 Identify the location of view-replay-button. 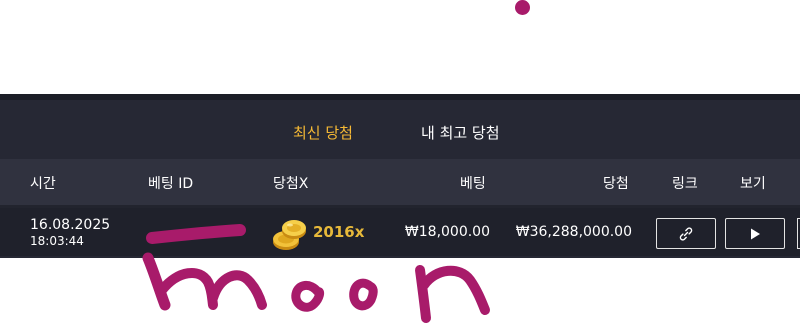
(755, 233).